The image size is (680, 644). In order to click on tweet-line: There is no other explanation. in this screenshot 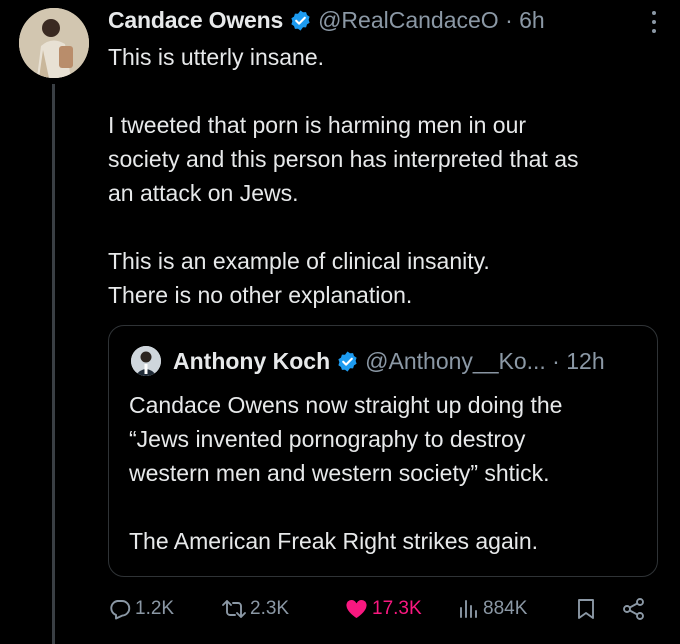, I will do `click(260, 295)`.